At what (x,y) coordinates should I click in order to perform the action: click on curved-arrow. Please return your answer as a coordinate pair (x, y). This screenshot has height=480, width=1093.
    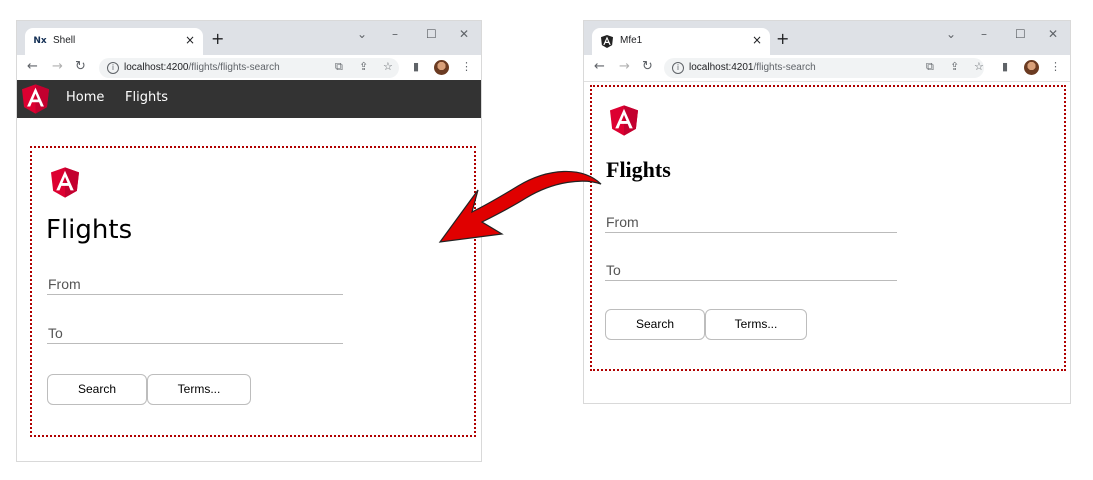
    Looking at the image, I should click on (520, 206).